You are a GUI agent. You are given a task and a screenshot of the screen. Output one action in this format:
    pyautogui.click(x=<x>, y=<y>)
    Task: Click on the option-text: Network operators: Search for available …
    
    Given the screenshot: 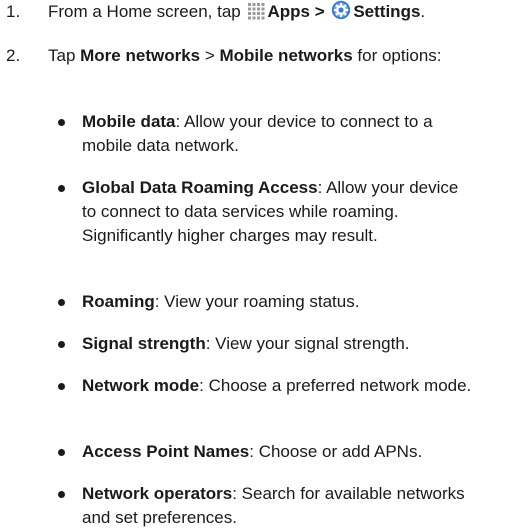 What is the action you would take?
    pyautogui.click(x=279, y=506)
    